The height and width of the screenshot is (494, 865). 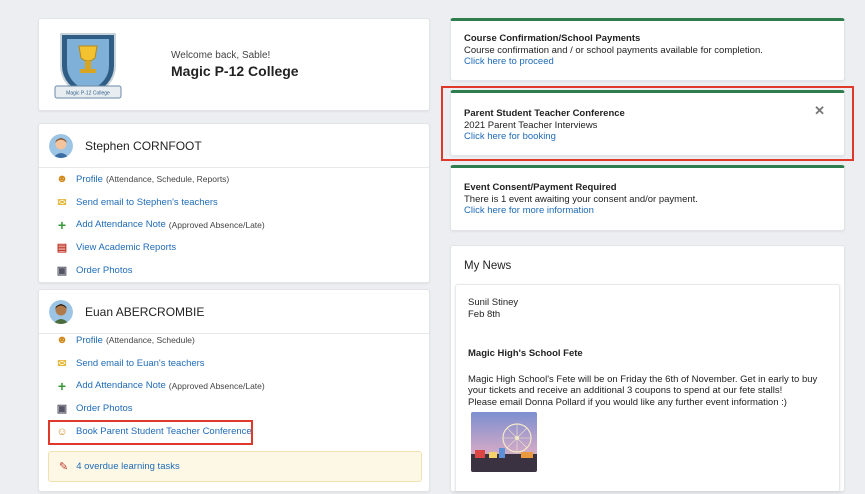 What do you see at coordinates (235, 71) in the screenshot?
I see `school-name: Magic P-12 College` at bounding box center [235, 71].